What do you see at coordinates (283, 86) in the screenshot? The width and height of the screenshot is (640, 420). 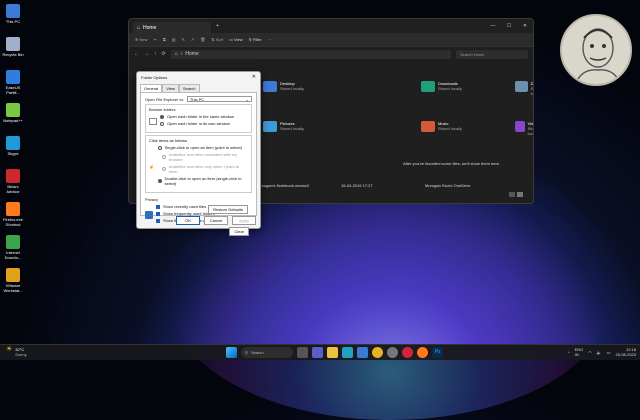 I see `quick-access-item: Desktop Stored locally` at bounding box center [283, 86].